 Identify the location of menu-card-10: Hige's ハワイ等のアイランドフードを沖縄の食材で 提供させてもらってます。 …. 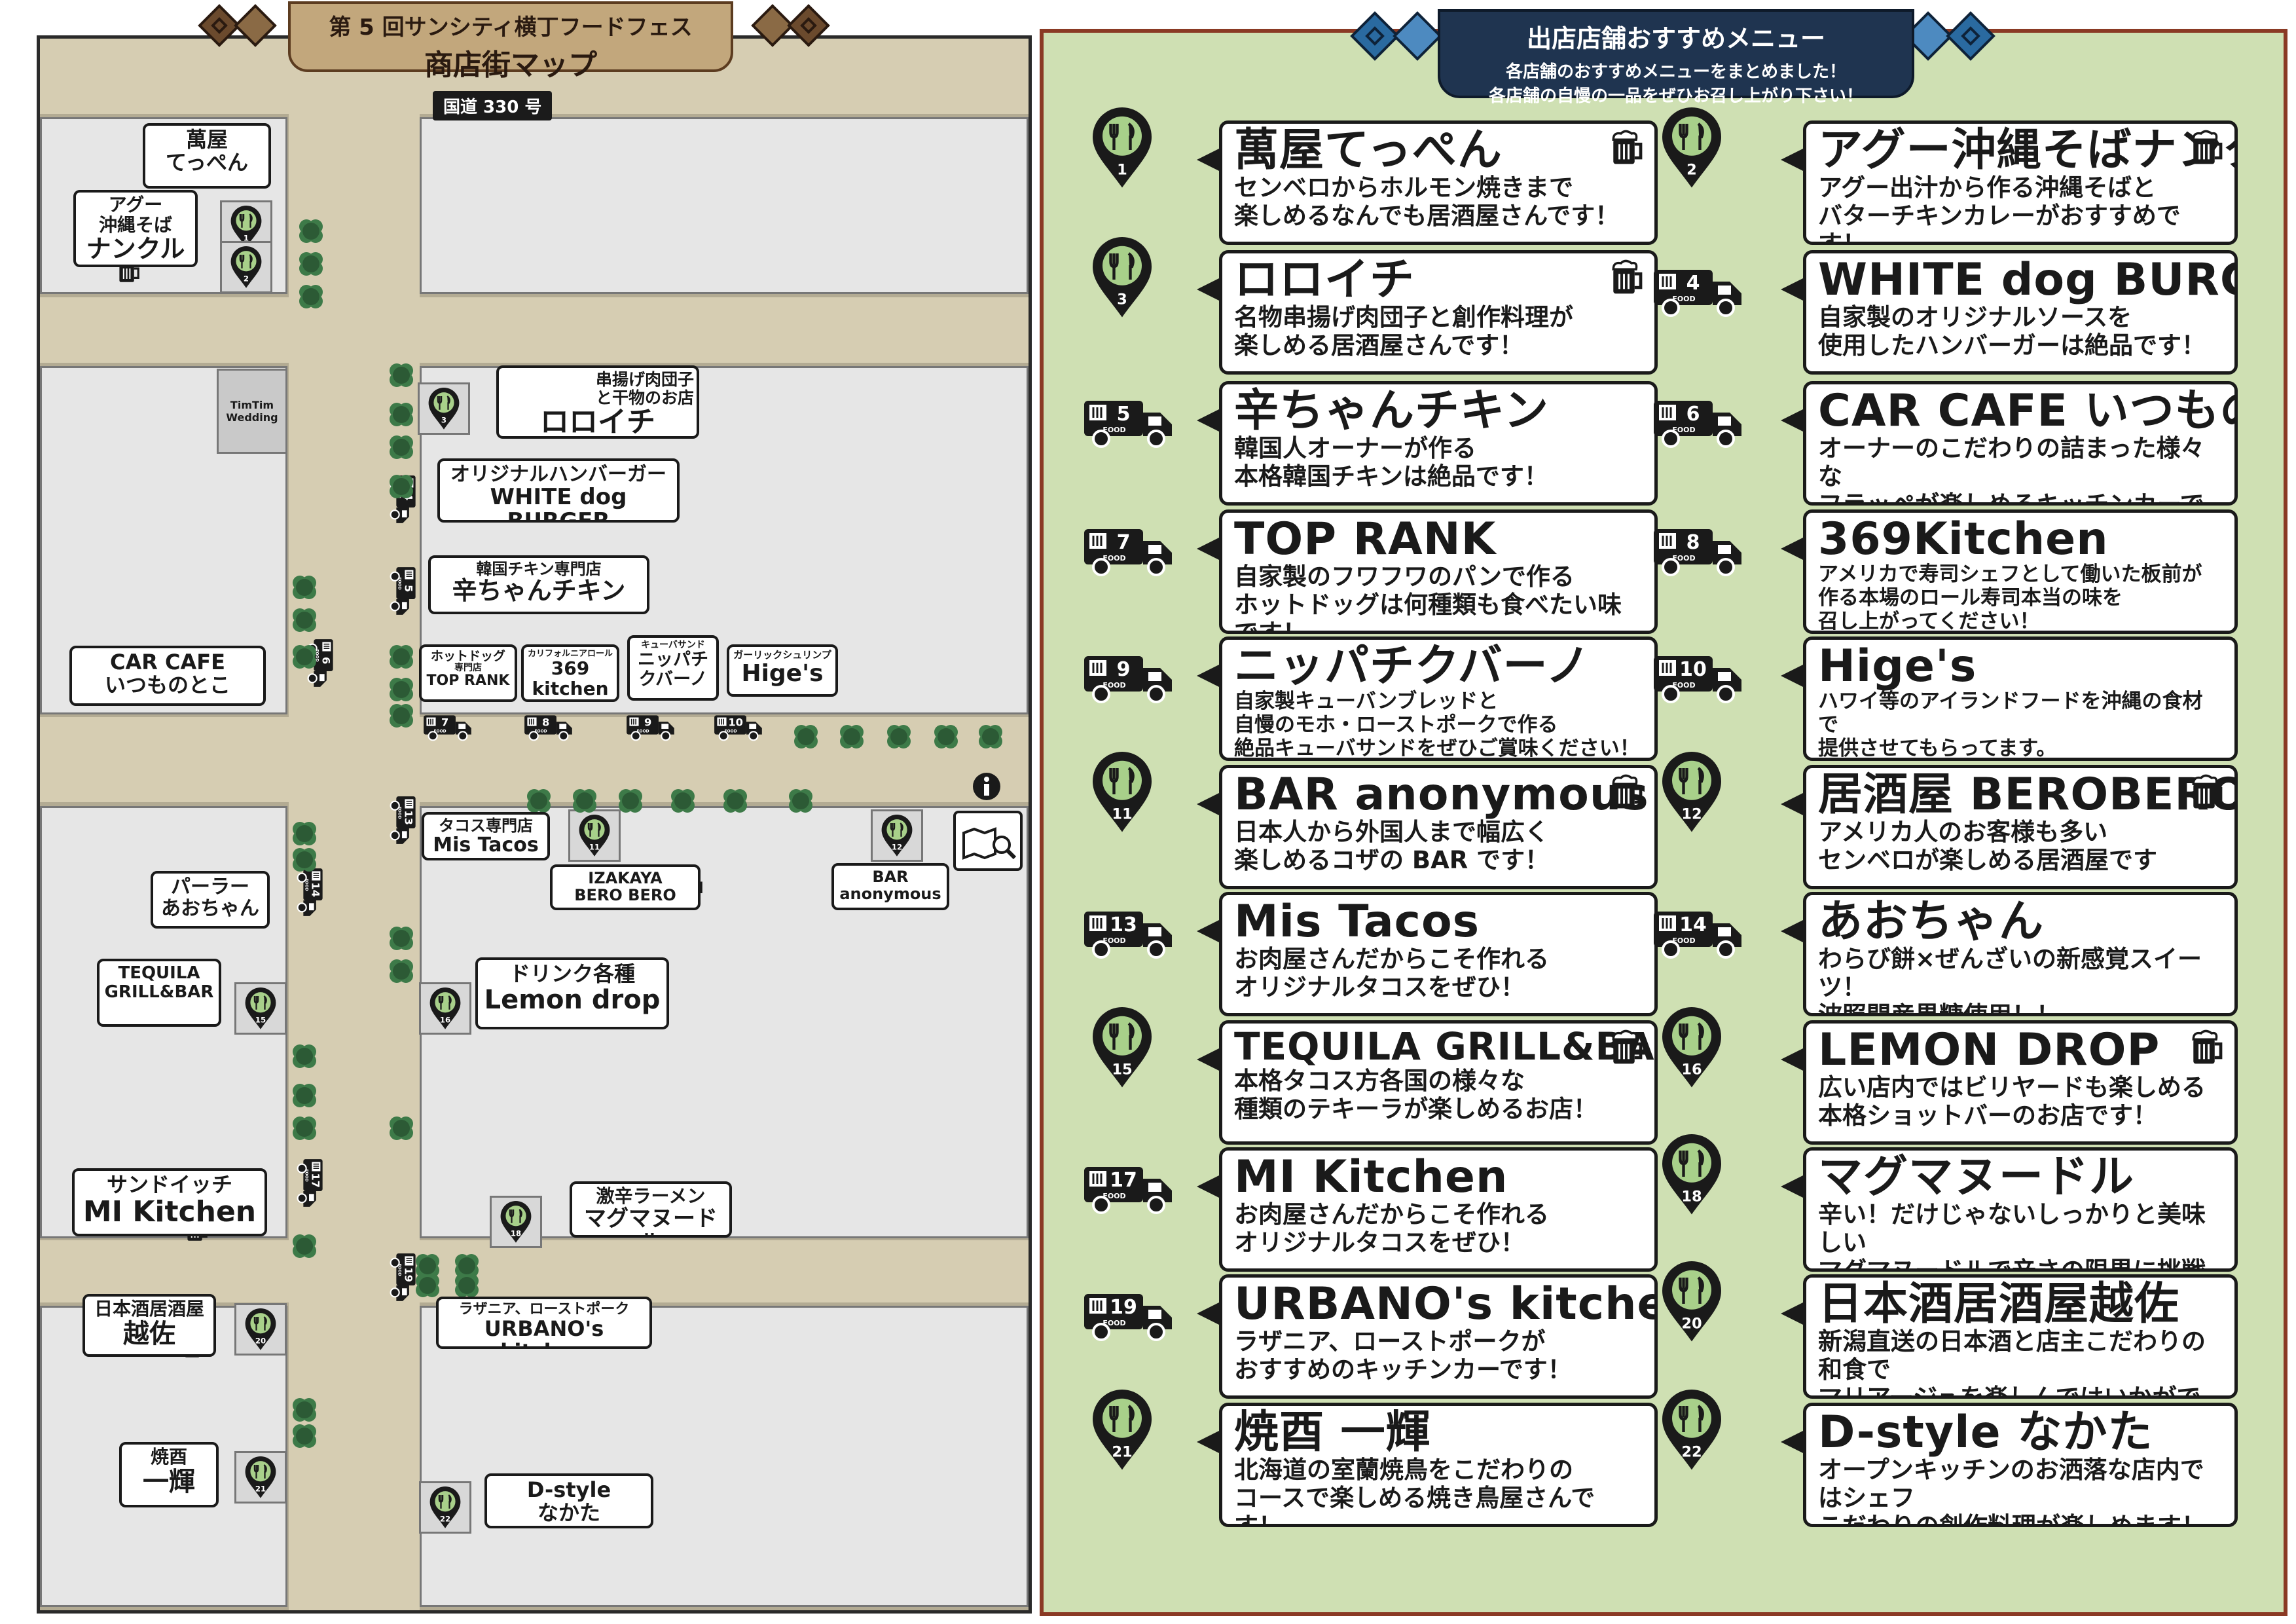
(2020, 699).